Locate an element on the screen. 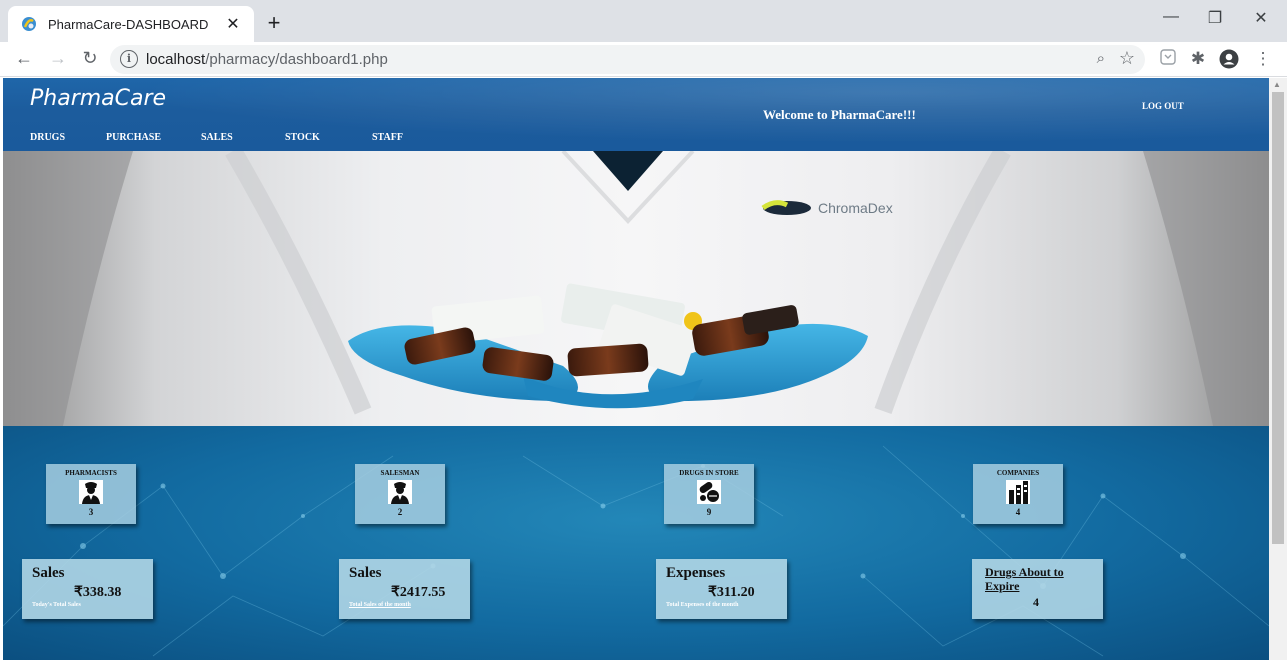 The image size is (1287, 660). card-expiring-drugs: Drugs About to Expire 4 is located at coordinates (1037, 589).